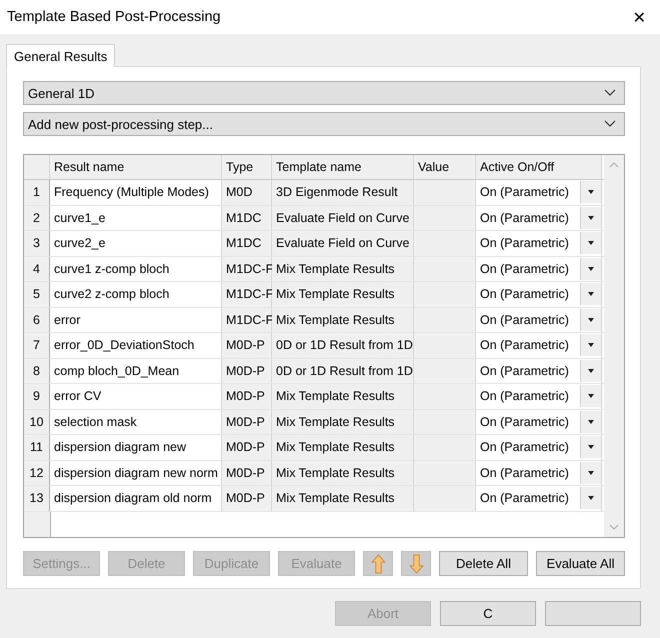  I want to click on row-number: 5, so click(37, 294).